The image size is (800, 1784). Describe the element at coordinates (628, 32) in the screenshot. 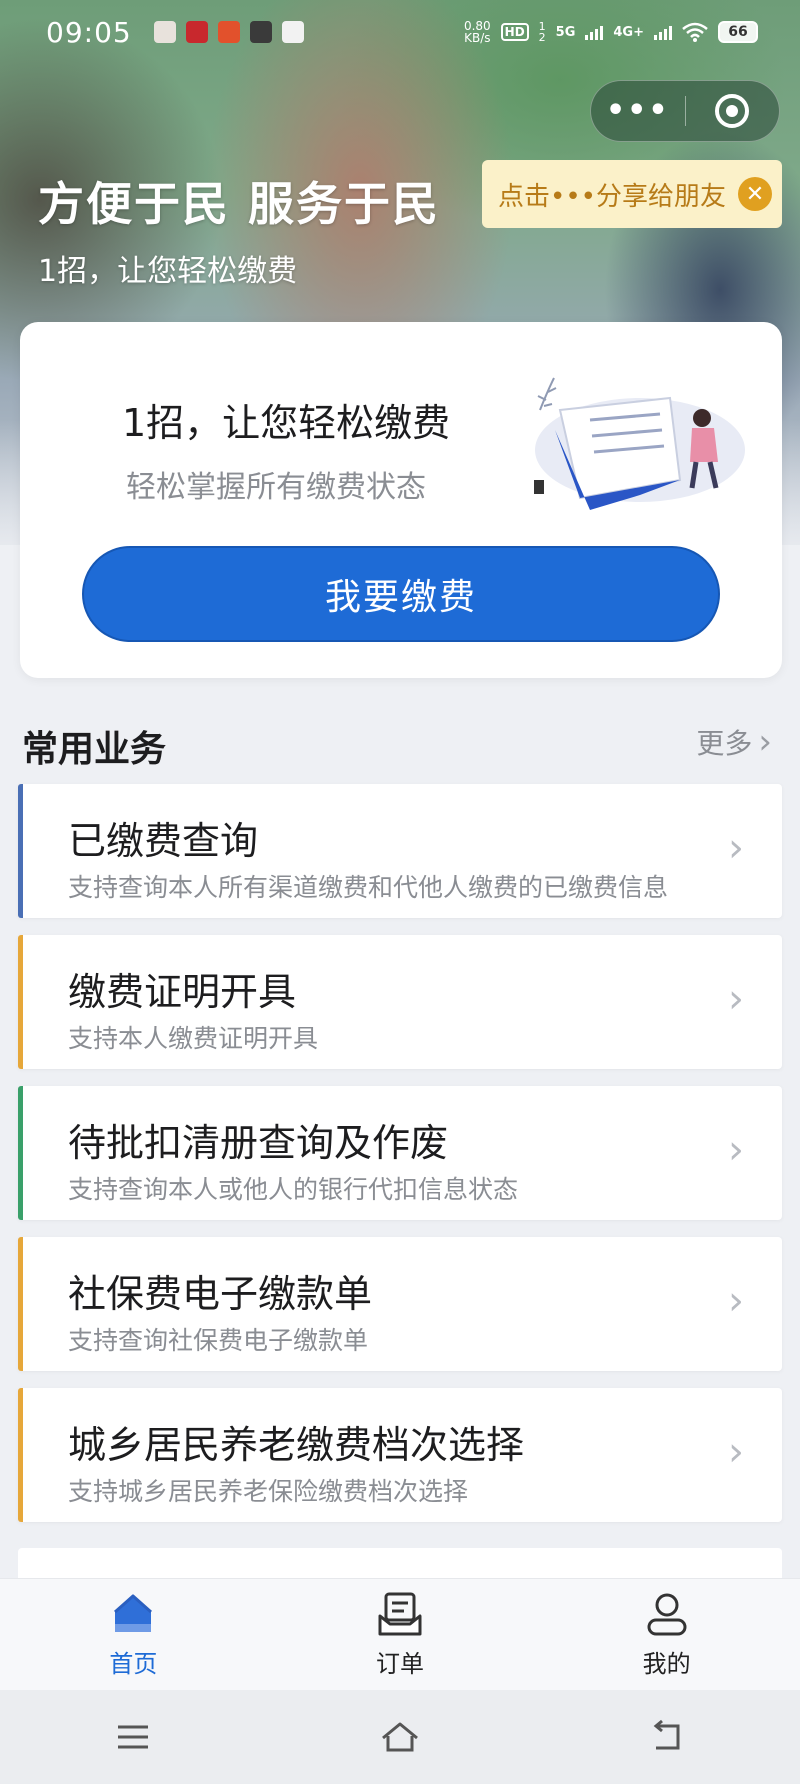

I see `network-4g-label: 4G+` at that location.